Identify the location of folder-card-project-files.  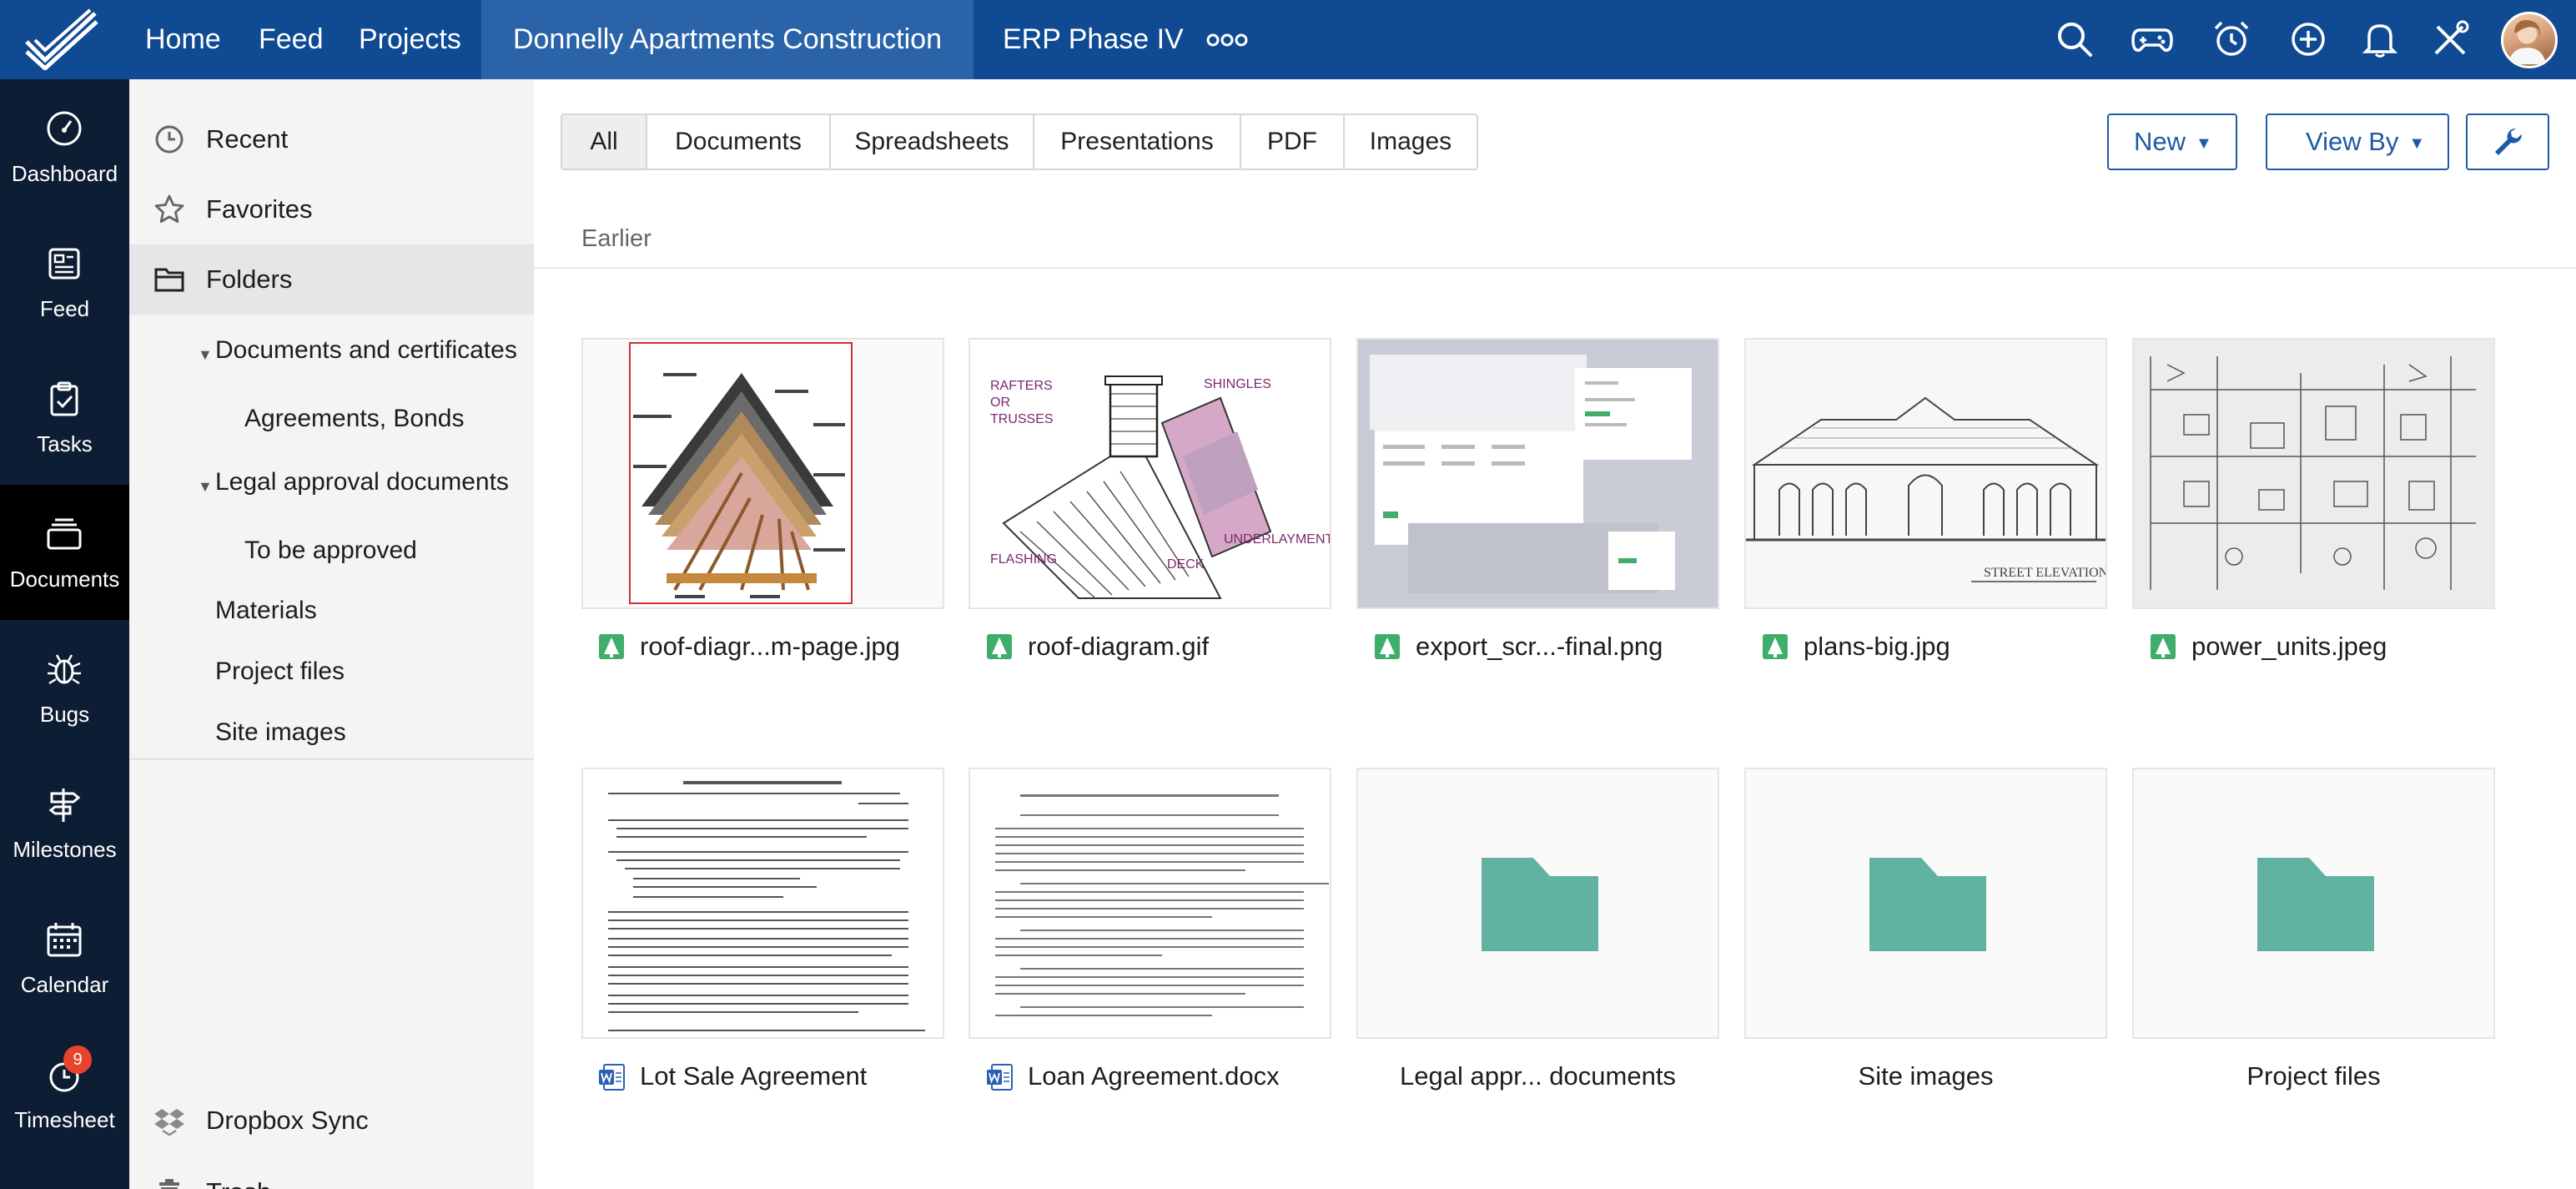
(2313, 903).